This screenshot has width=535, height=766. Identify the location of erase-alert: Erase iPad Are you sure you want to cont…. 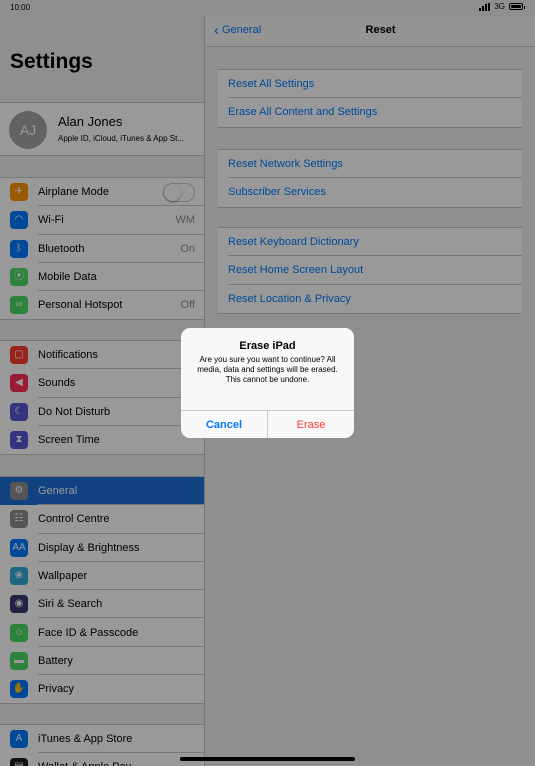
(267, 383).